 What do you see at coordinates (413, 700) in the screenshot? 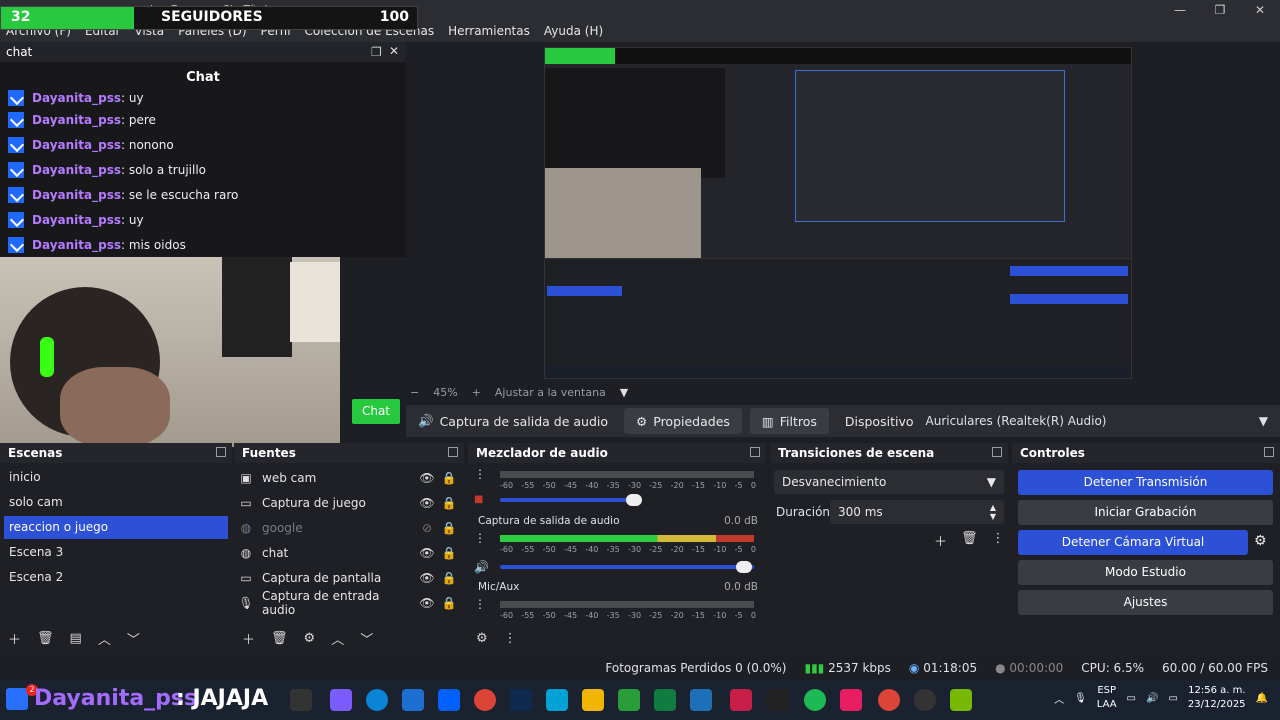
I see `store-icon` at bounding box center [413, 700].